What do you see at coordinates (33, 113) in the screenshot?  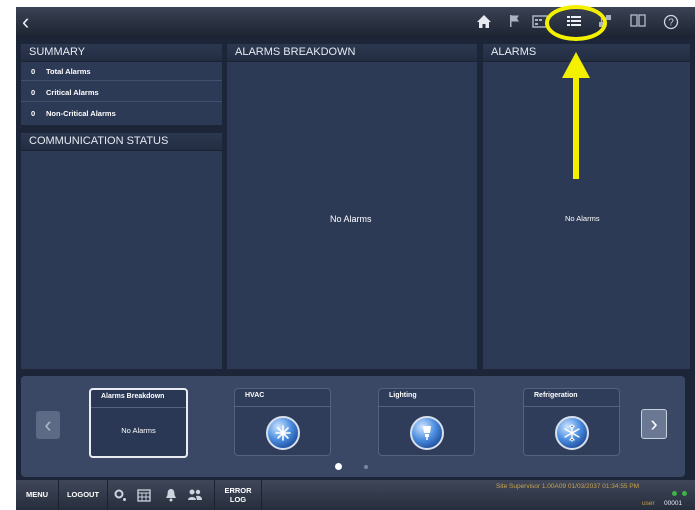 I see `non-critical-alarms-count: 0` at bounding box center [33, 113].